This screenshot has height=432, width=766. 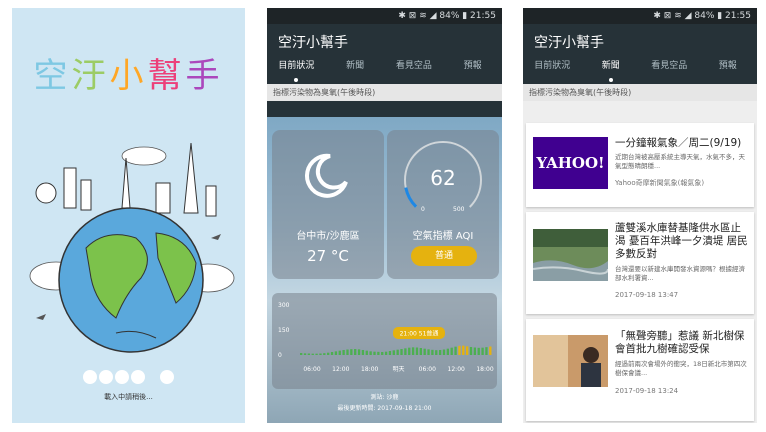 What do you see at coordinates (443, 178) in the screenshot?
I see `aqi-value: 62` at bounding box center [443, 178].